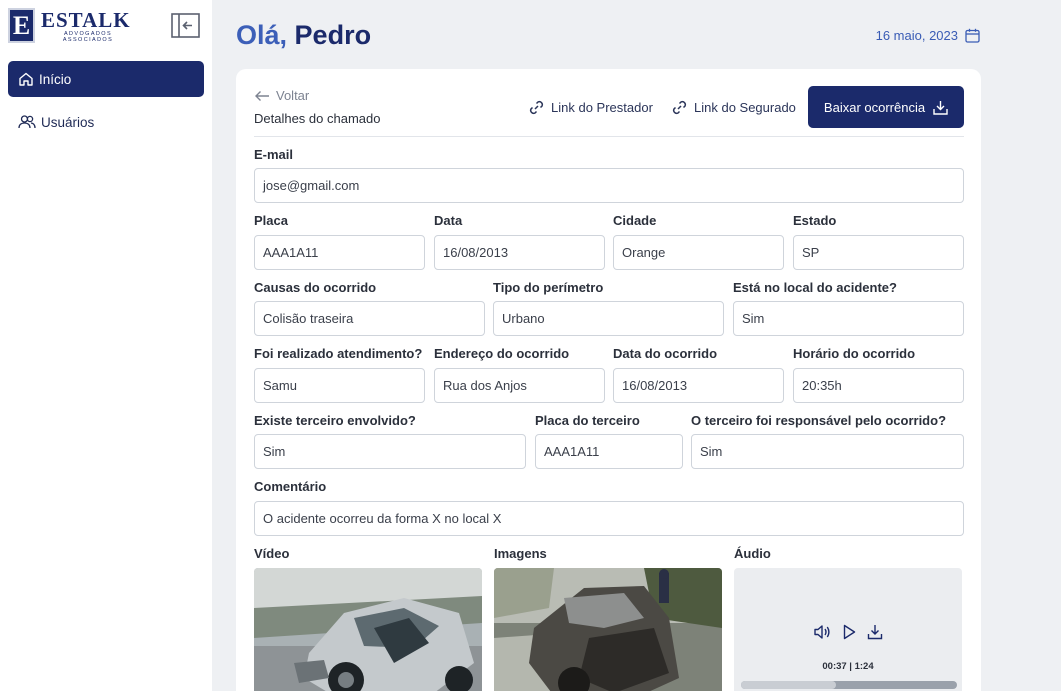  What do you see at coordinates (827, 451) in the screenshot?
I see `third-party-responsible-field: Sim` at bounding box center [827, 451].